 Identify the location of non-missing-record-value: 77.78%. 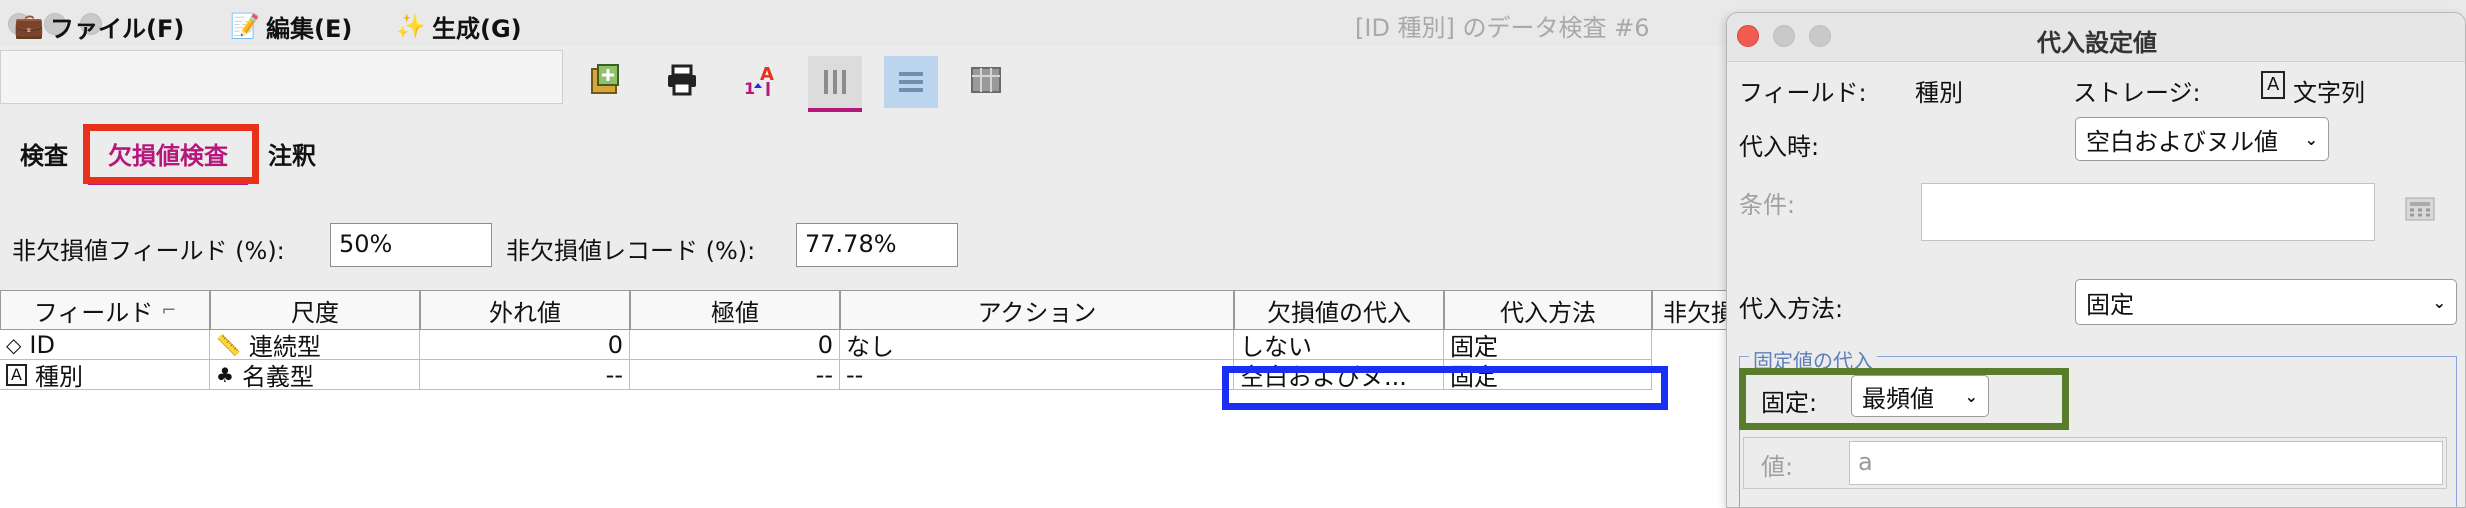
(877, 245).